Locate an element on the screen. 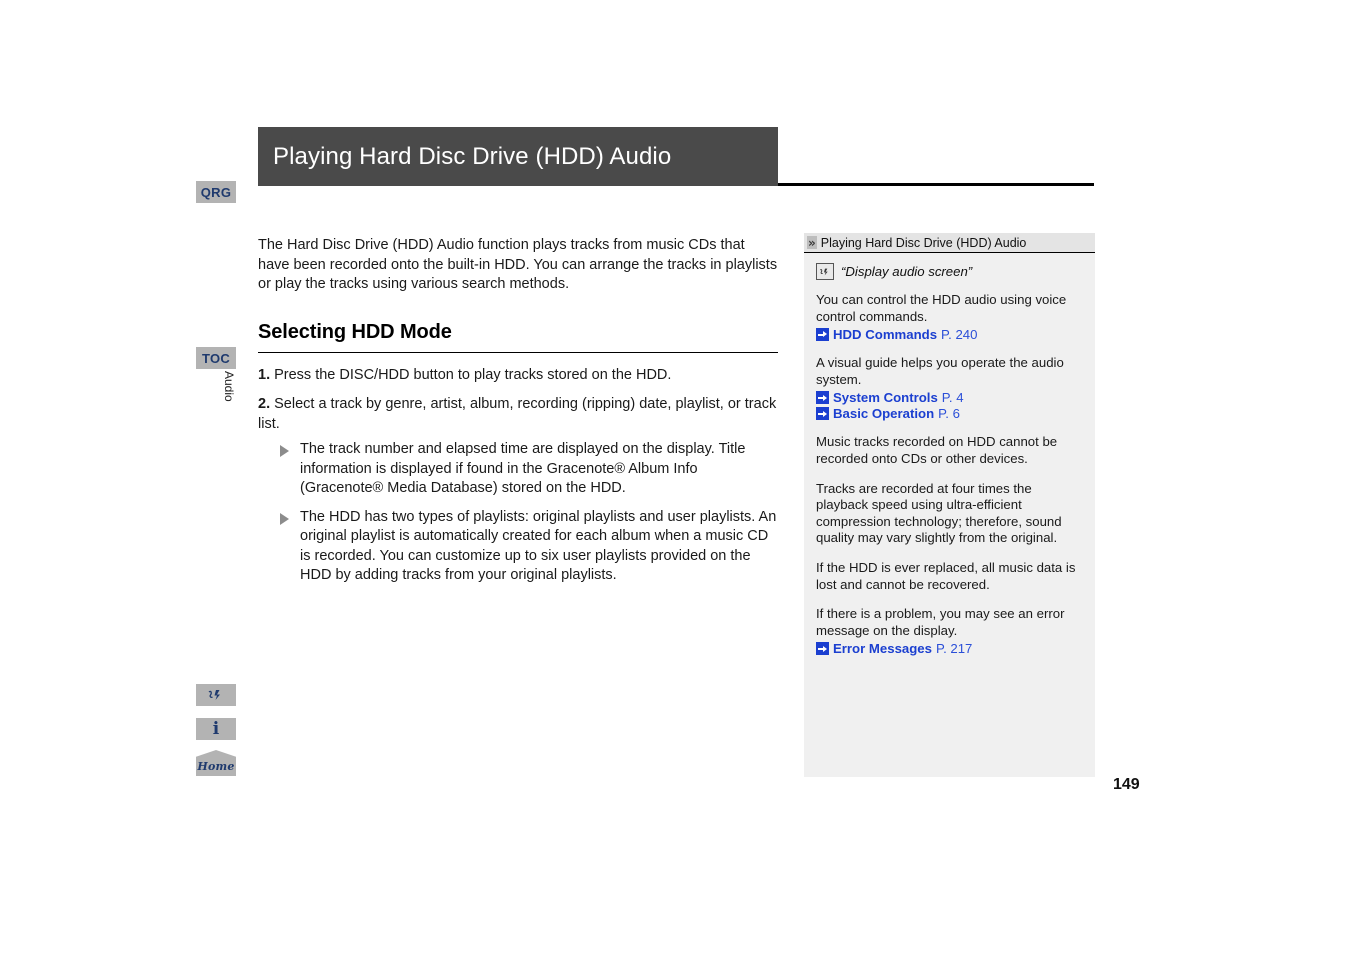  tab-qrg-label: QRG is located at coordinates (216, 192).